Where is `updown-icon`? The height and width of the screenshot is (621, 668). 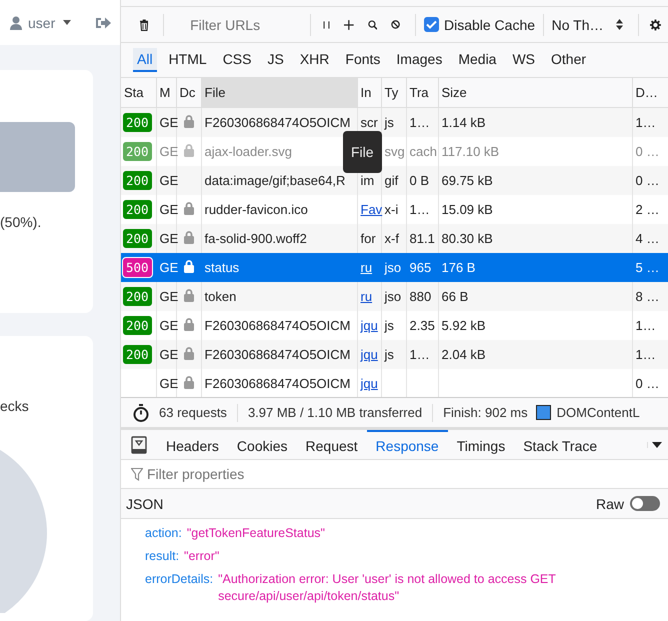
updown-icon is located at coordinates (619, 24).